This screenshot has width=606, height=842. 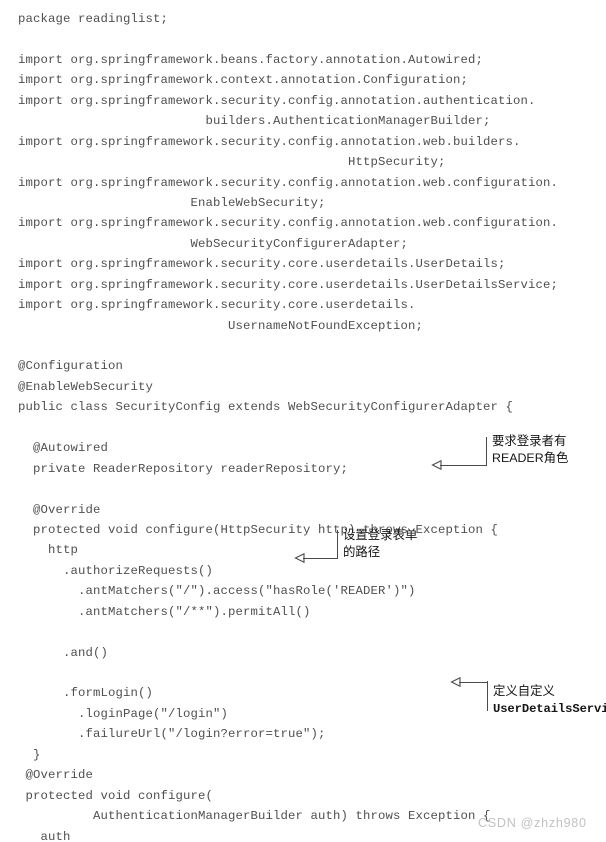 What do you see at coordinates (164, 611) in the screenshot?
I see `code-line: .antMatchers("/**").permitAll()` at bounding box center [164, 611].